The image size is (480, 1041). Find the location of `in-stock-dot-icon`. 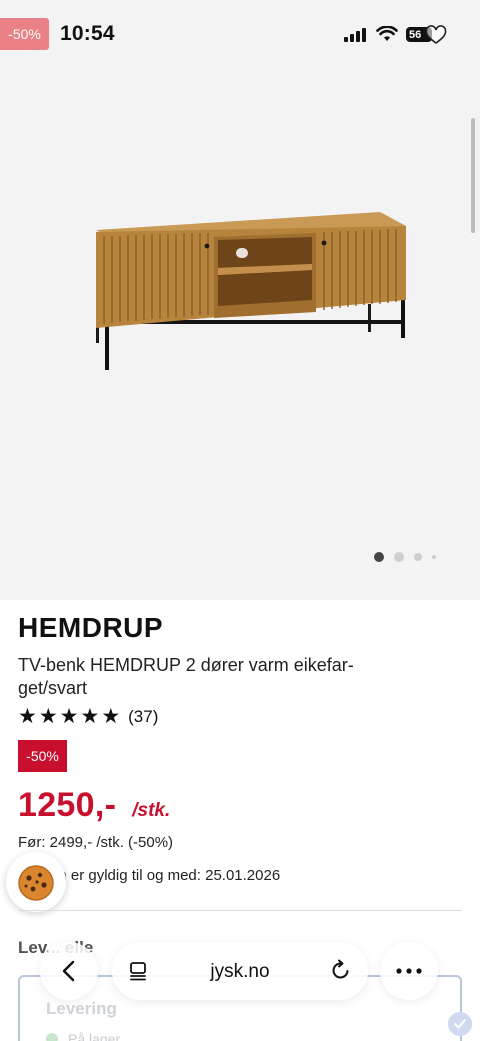

in-stock-dot-icon is located at coordinates (52, 1037).